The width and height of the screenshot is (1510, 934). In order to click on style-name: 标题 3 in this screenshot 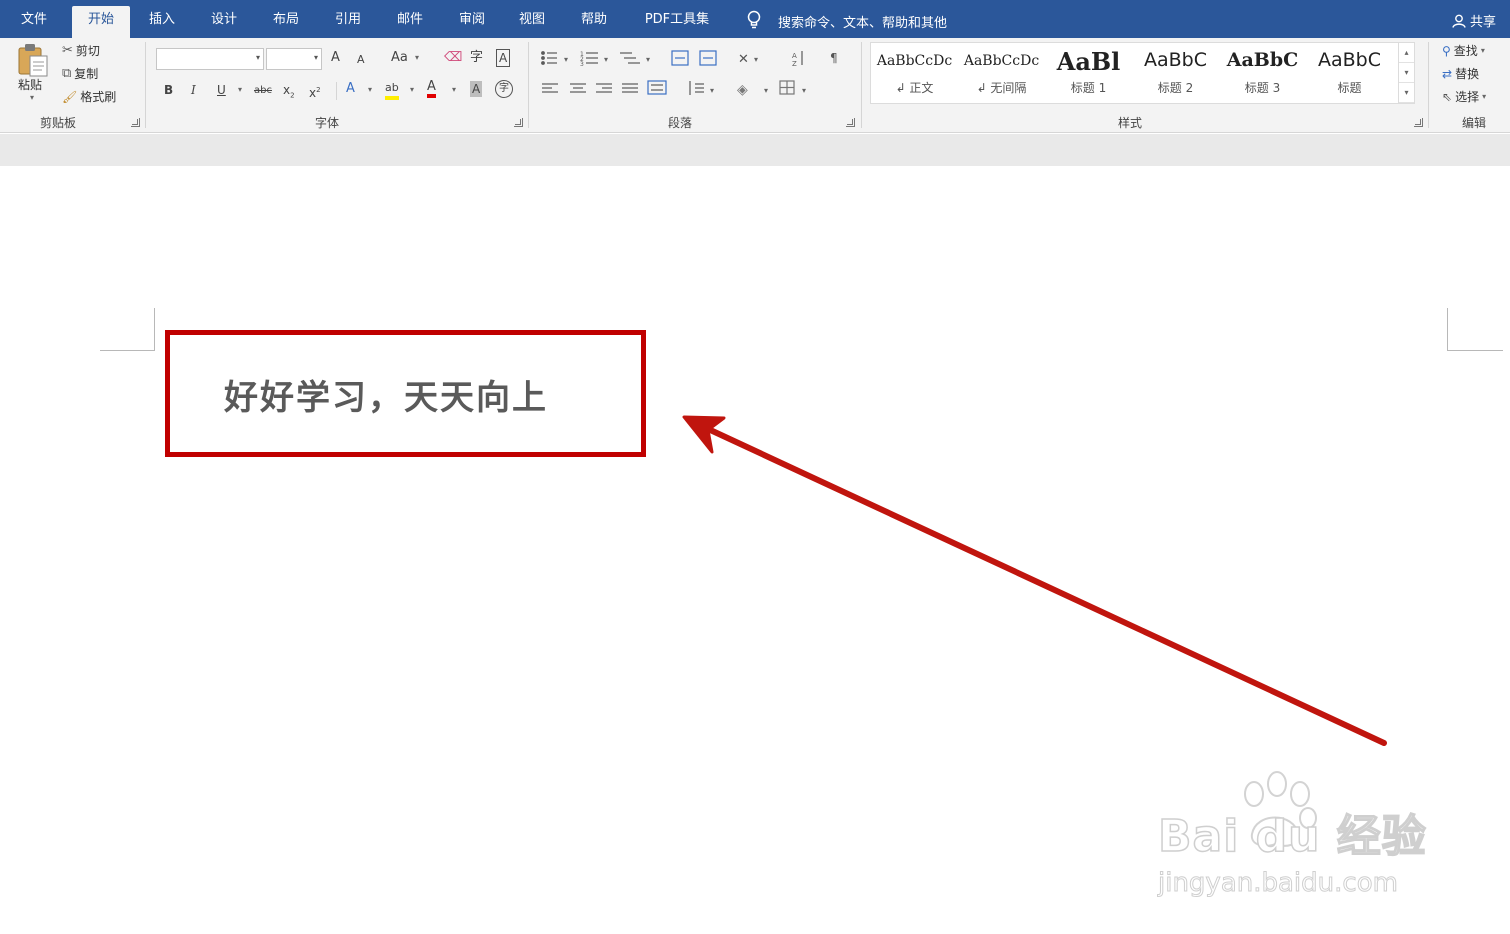, I will do `click(1262, 88)`.